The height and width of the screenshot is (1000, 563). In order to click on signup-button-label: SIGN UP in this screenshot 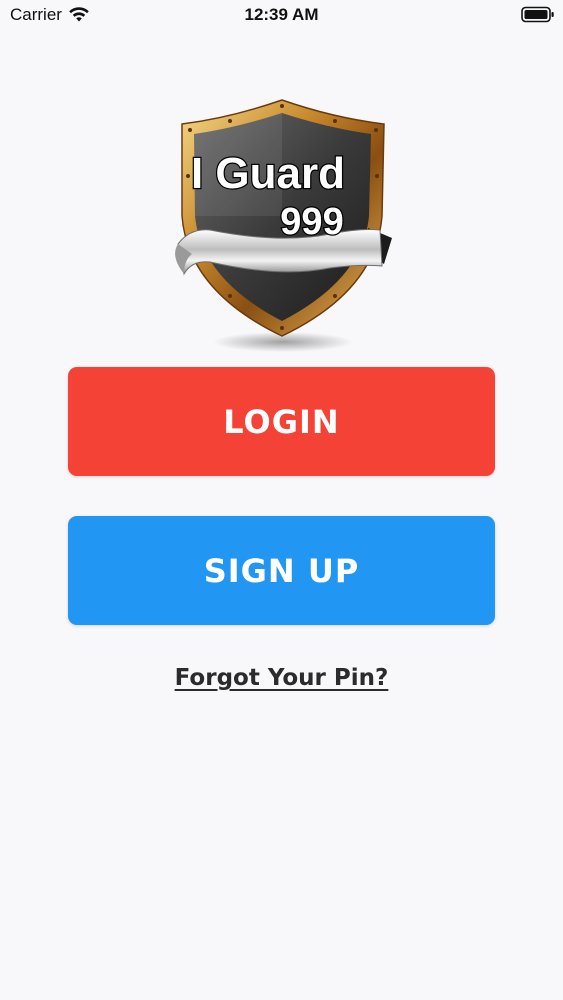, I will do `click(281, 570)`.